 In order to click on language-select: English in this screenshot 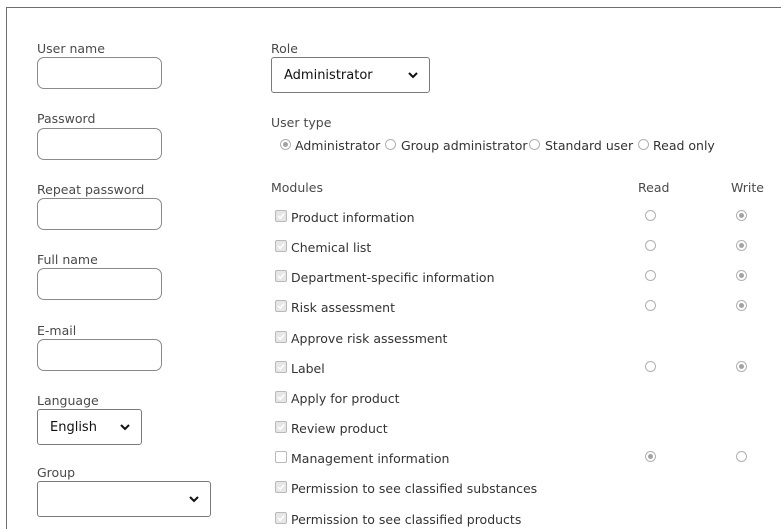, I will do `click(89, 427)`.